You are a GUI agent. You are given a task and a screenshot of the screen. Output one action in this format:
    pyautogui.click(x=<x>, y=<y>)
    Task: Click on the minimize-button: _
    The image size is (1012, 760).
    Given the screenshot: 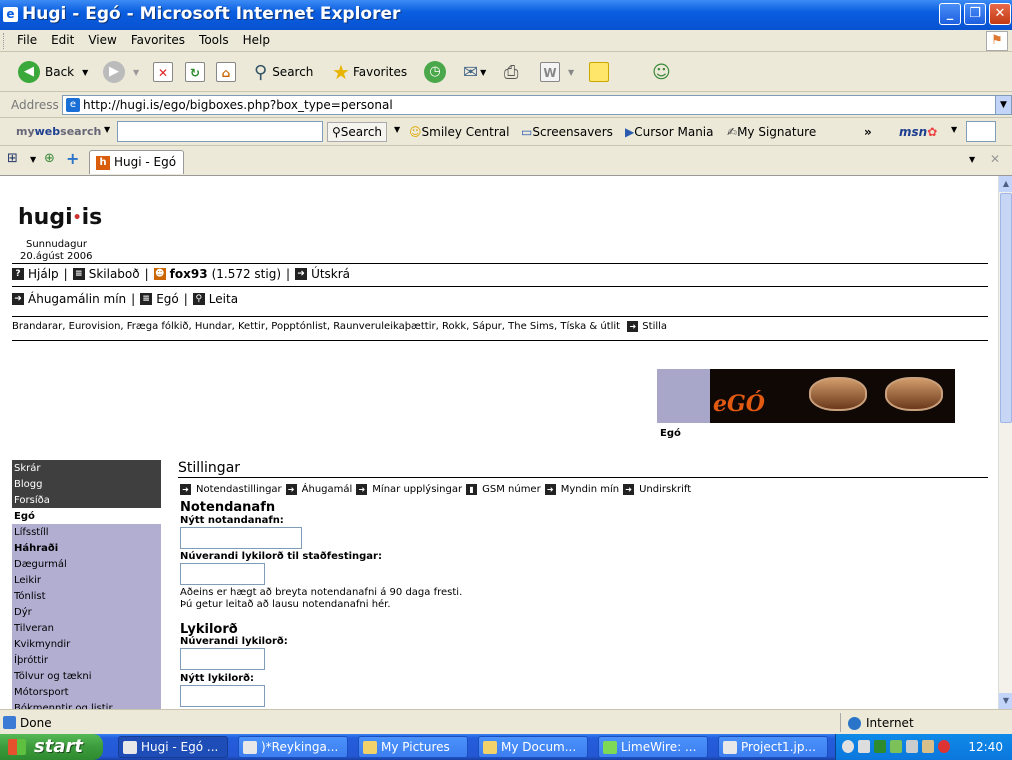 What is the action you would take?
    pyautogui.click(x=950, y=14)
    